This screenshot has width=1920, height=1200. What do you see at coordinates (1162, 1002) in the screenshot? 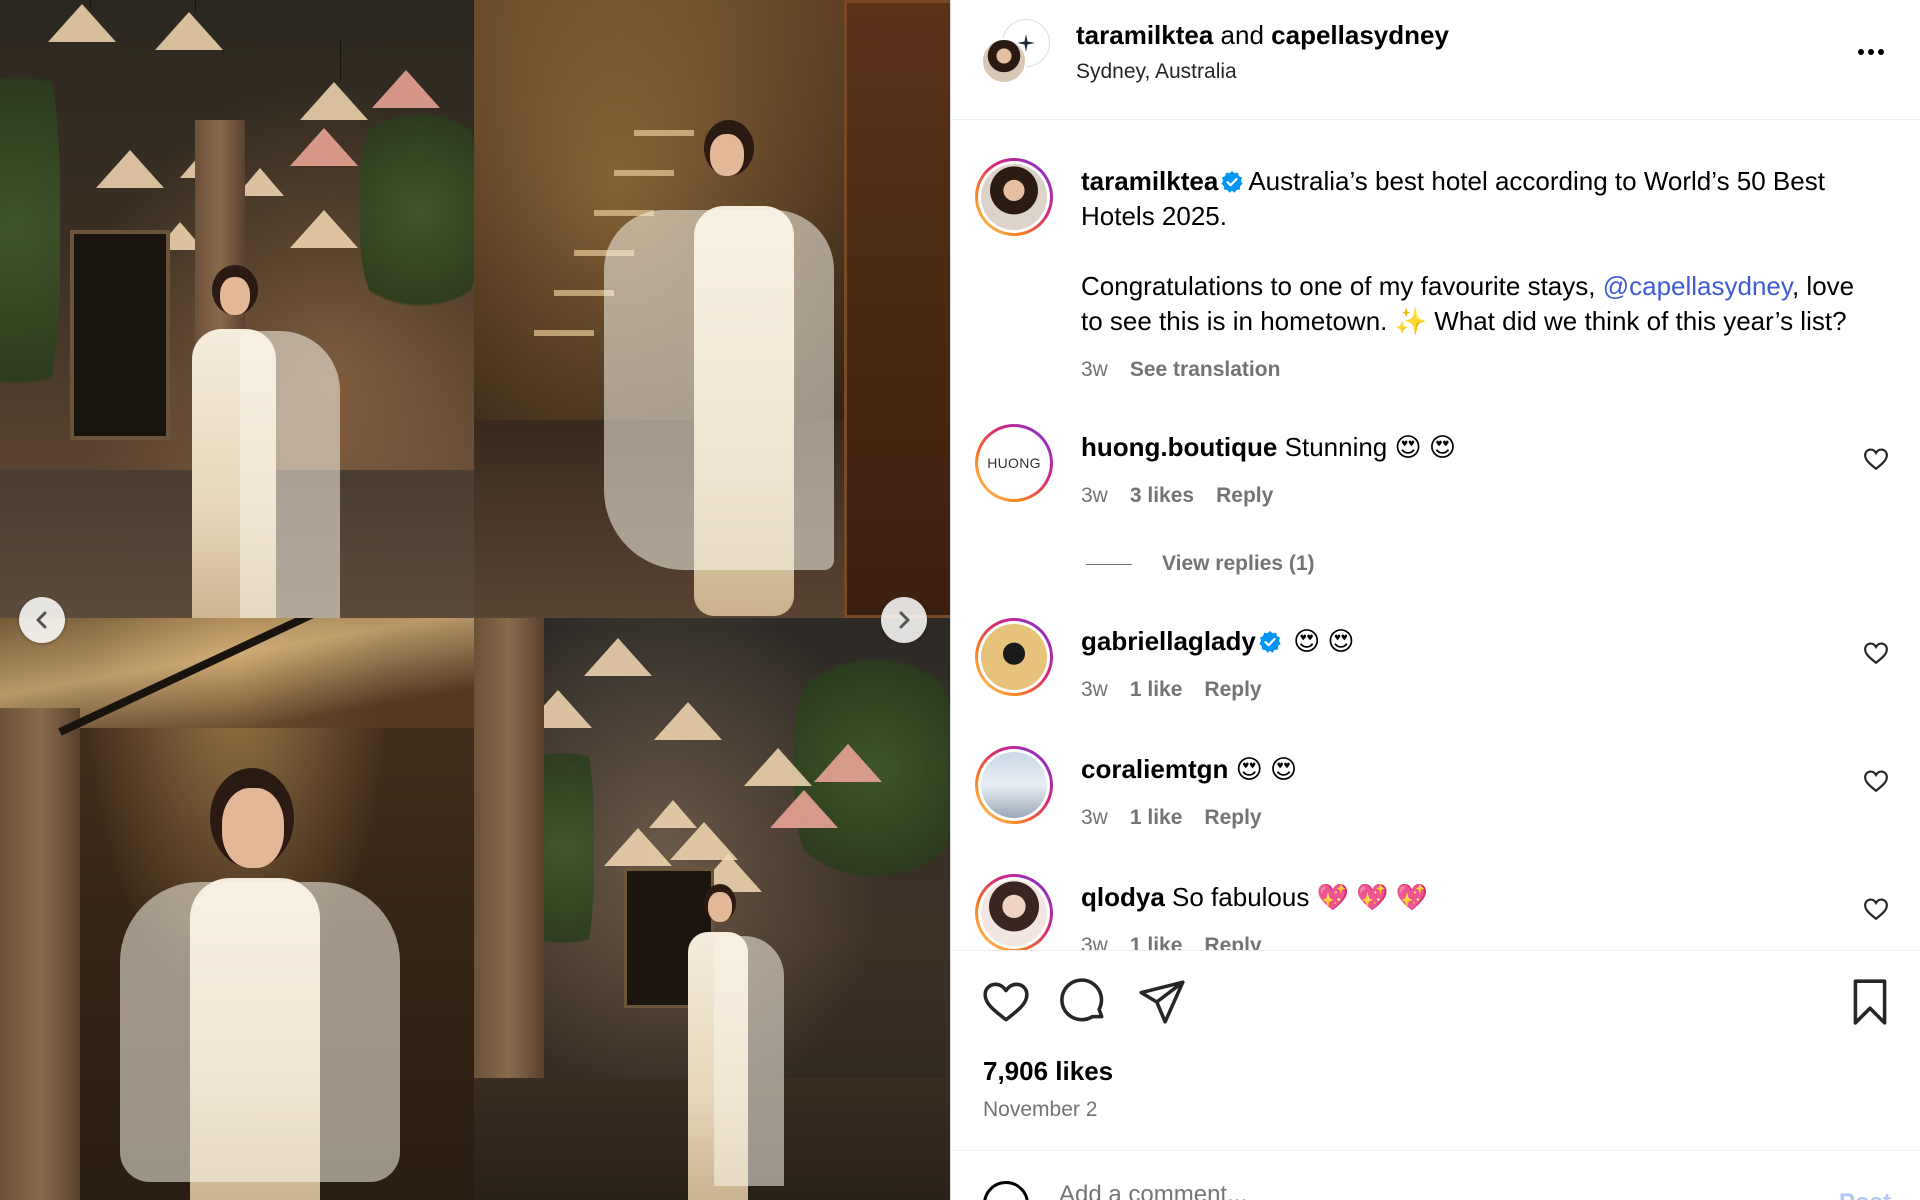
I see `share-paper-plane-icon` at bounding box center [1162, 1002].